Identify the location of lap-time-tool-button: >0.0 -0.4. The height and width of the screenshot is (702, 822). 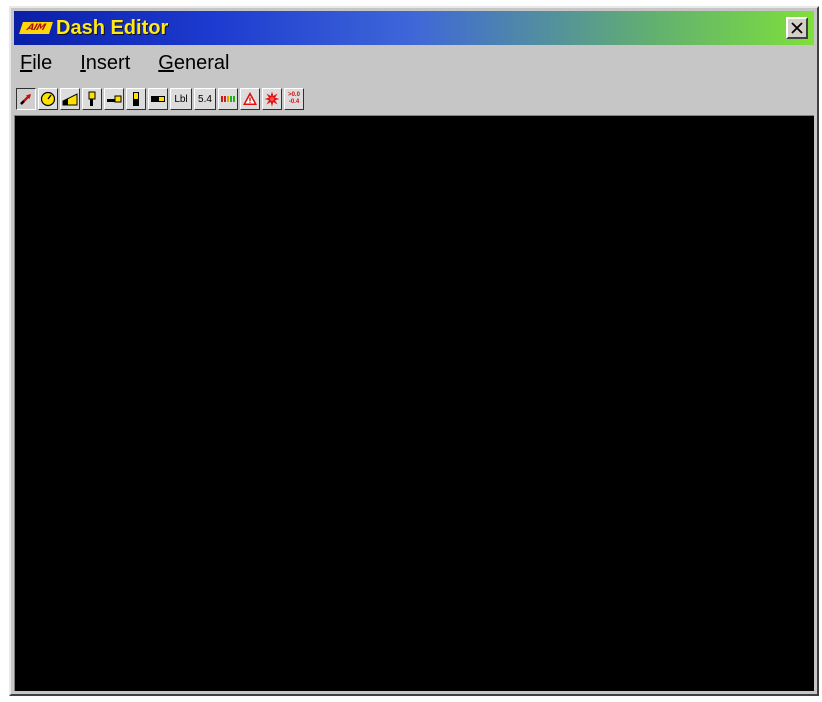
(294, 99).